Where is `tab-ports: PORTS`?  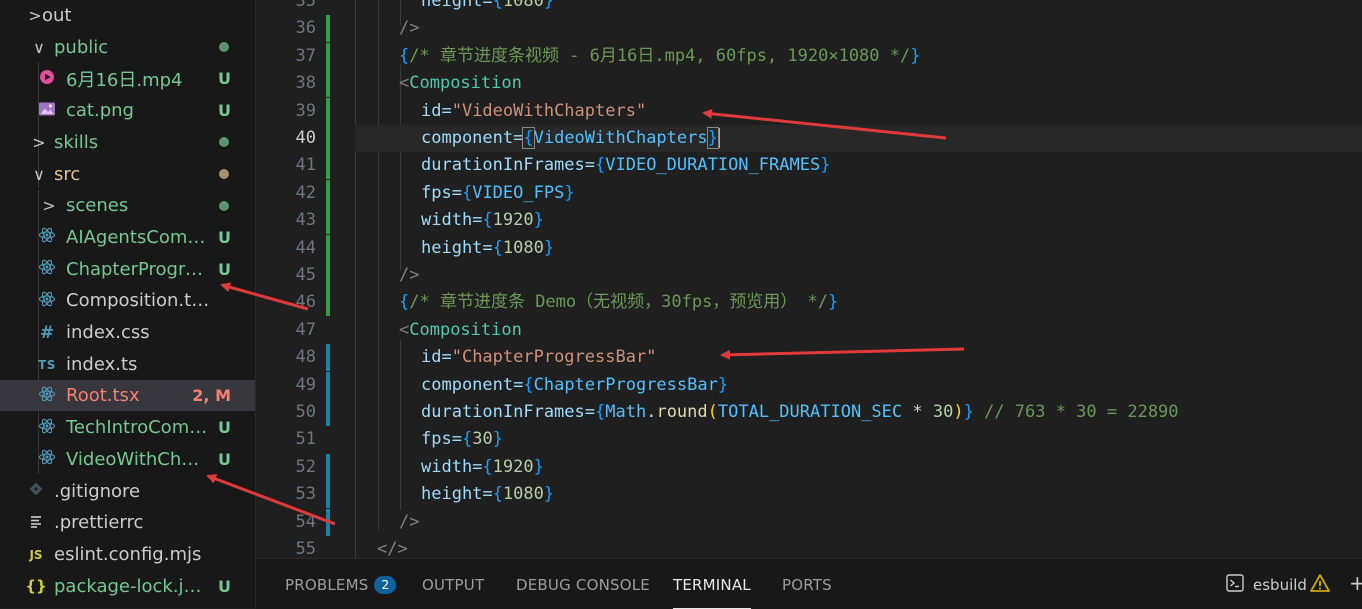
tab-ports: PORTS is located at coordinates (807, 585).